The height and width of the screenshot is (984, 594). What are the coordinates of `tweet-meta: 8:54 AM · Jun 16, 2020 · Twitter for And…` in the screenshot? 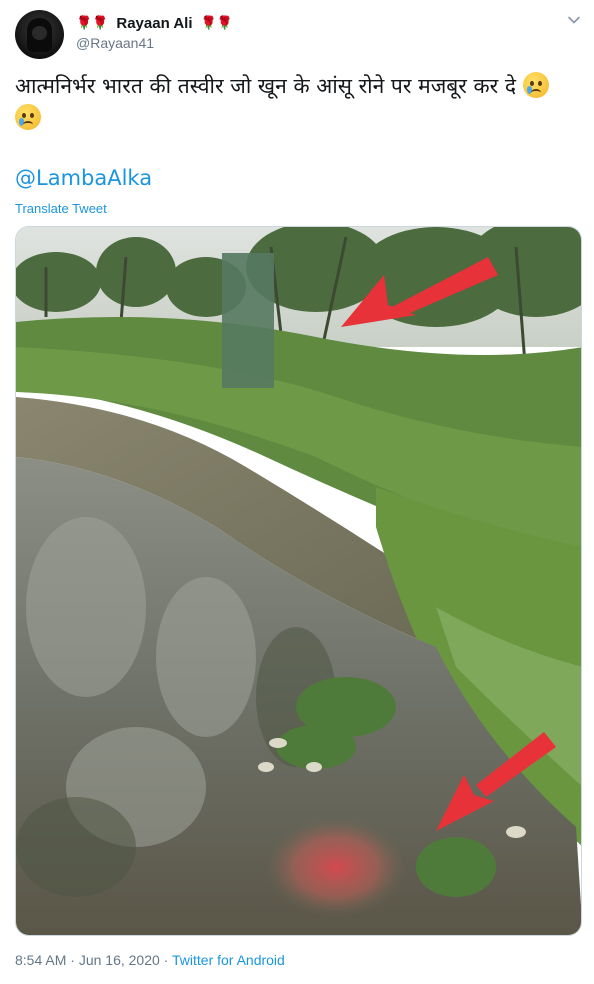 It's located at (150, 960).